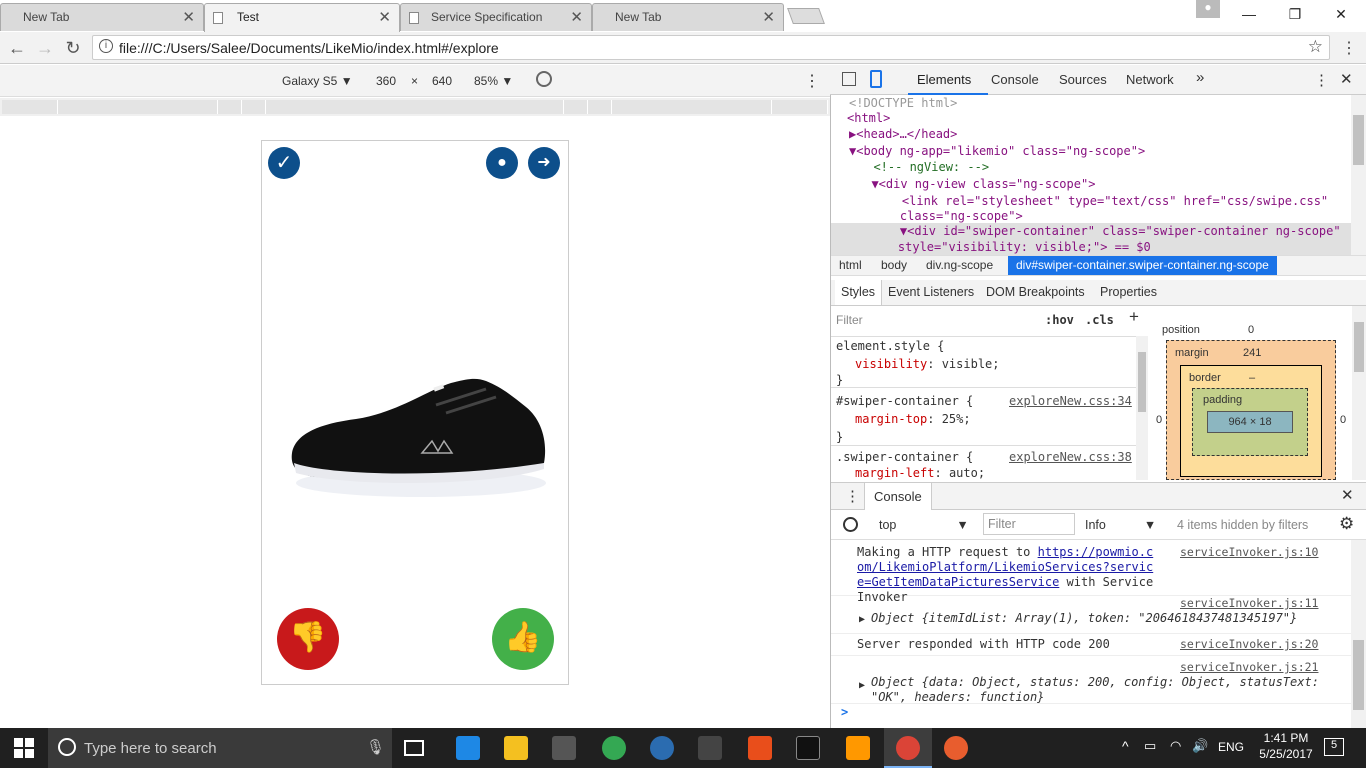  I want to click on chrome-icon, so click(614, 748).